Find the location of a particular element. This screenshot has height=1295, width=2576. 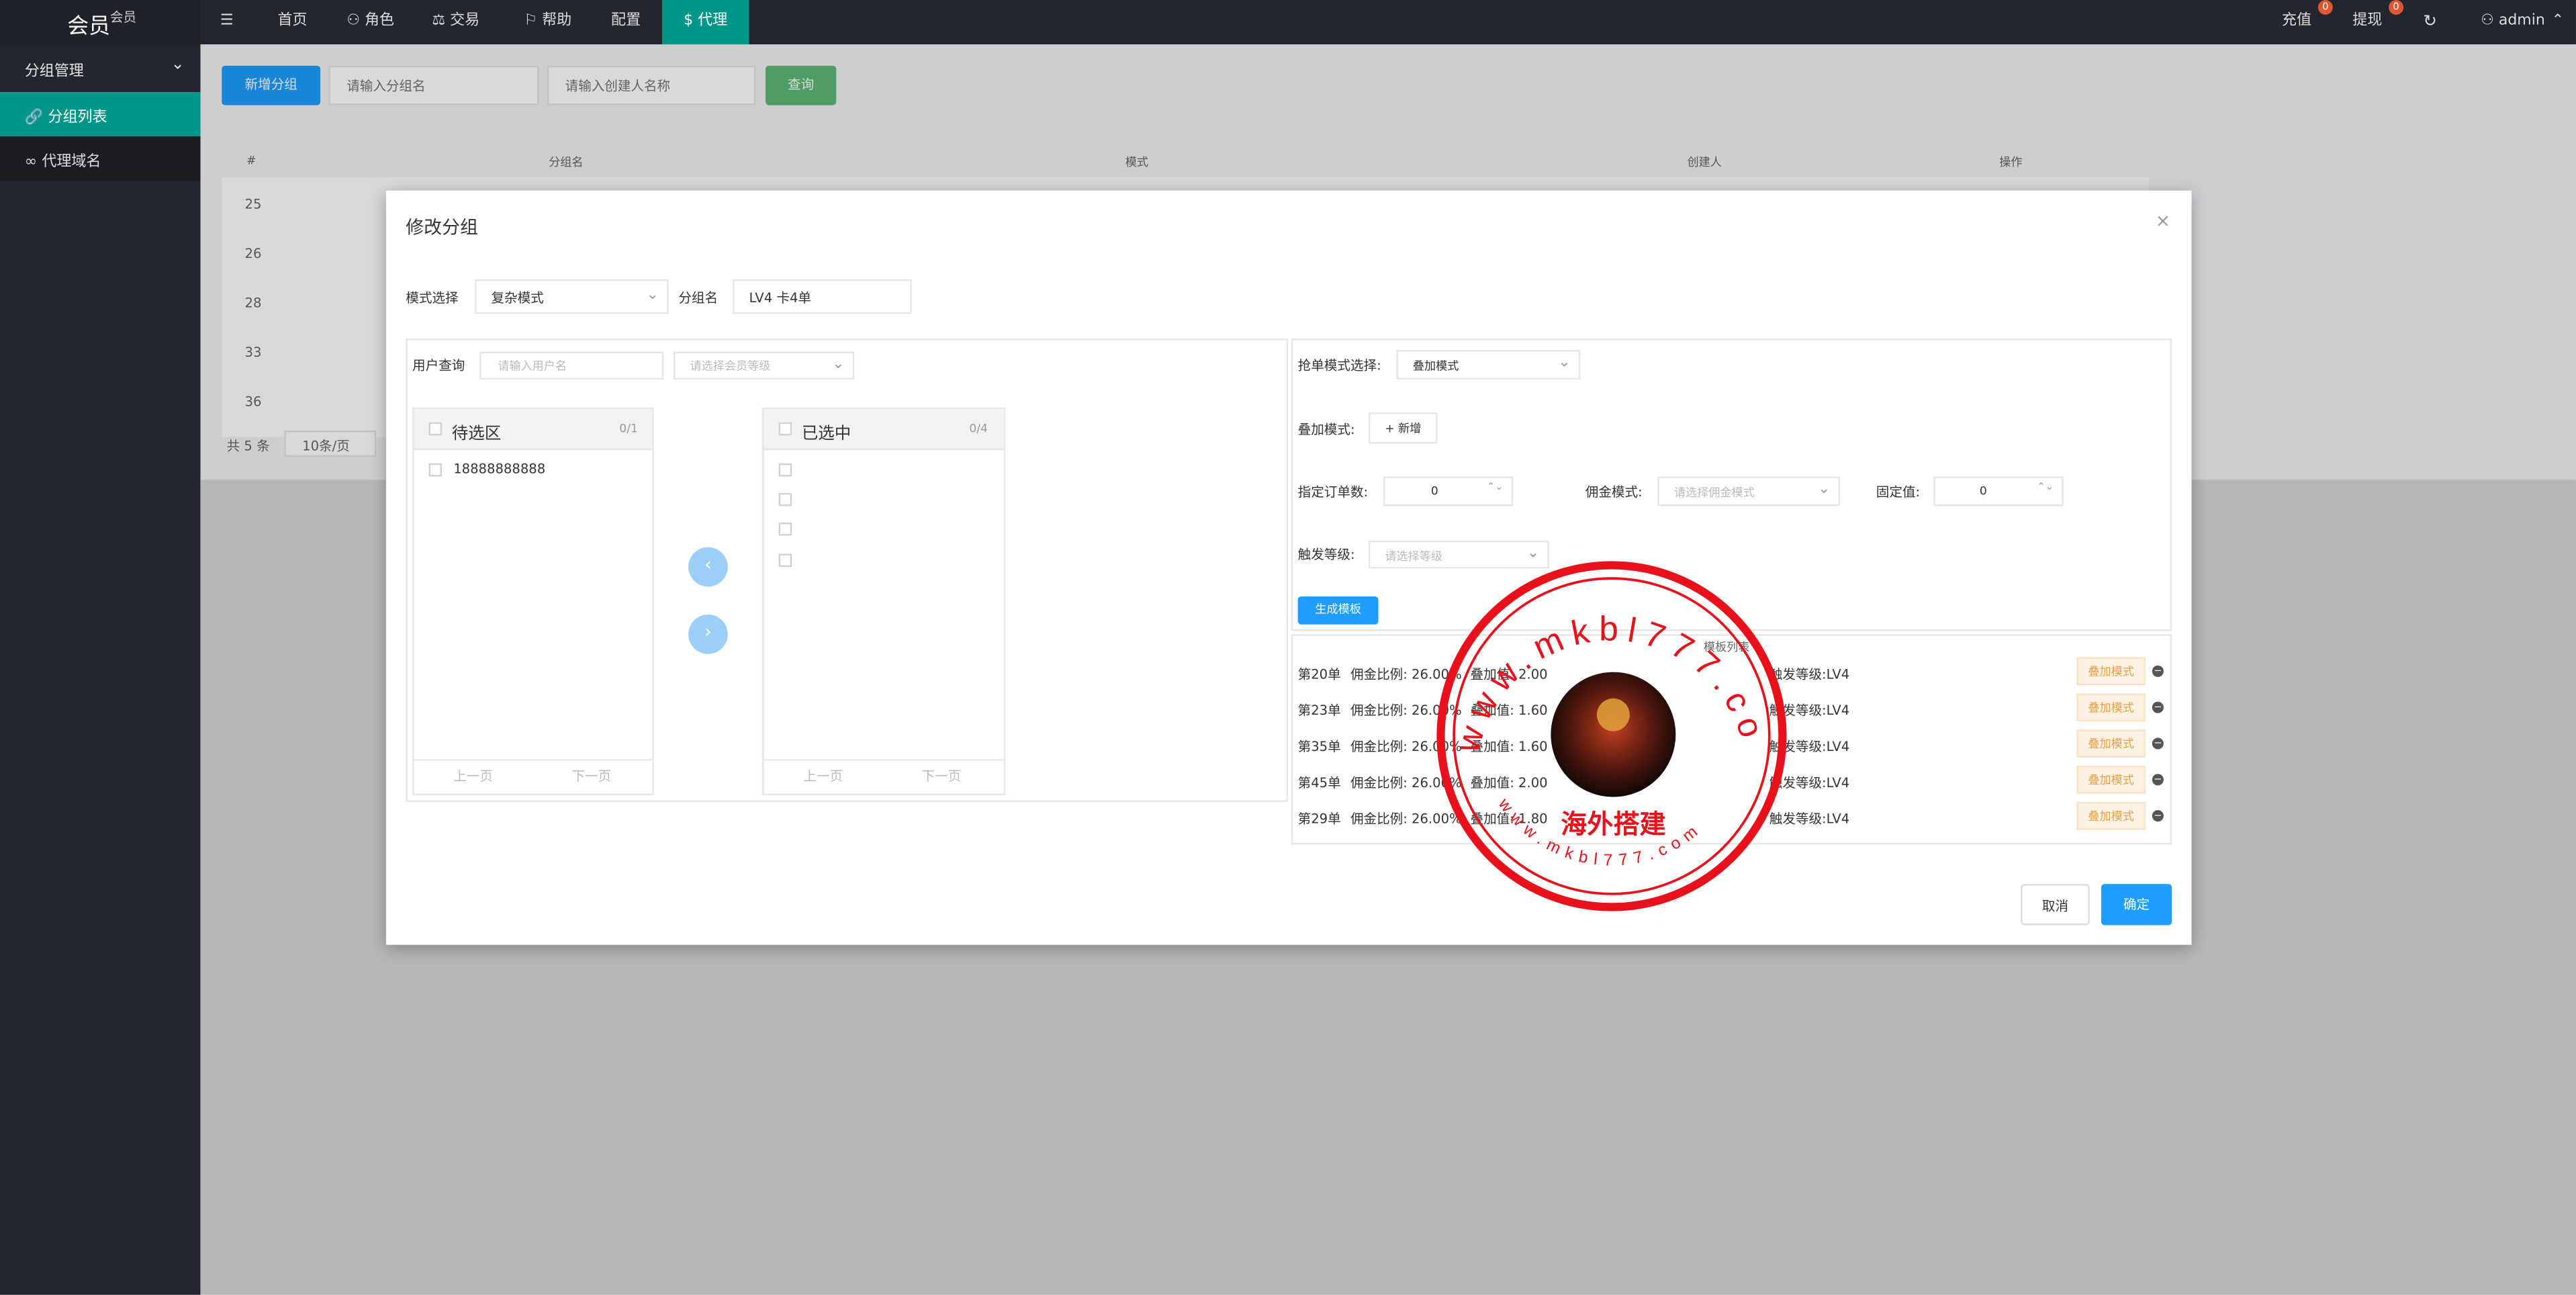

sidebar-group-group-manage: 分组管理 ⌄ is located at coordinates (100, 69).